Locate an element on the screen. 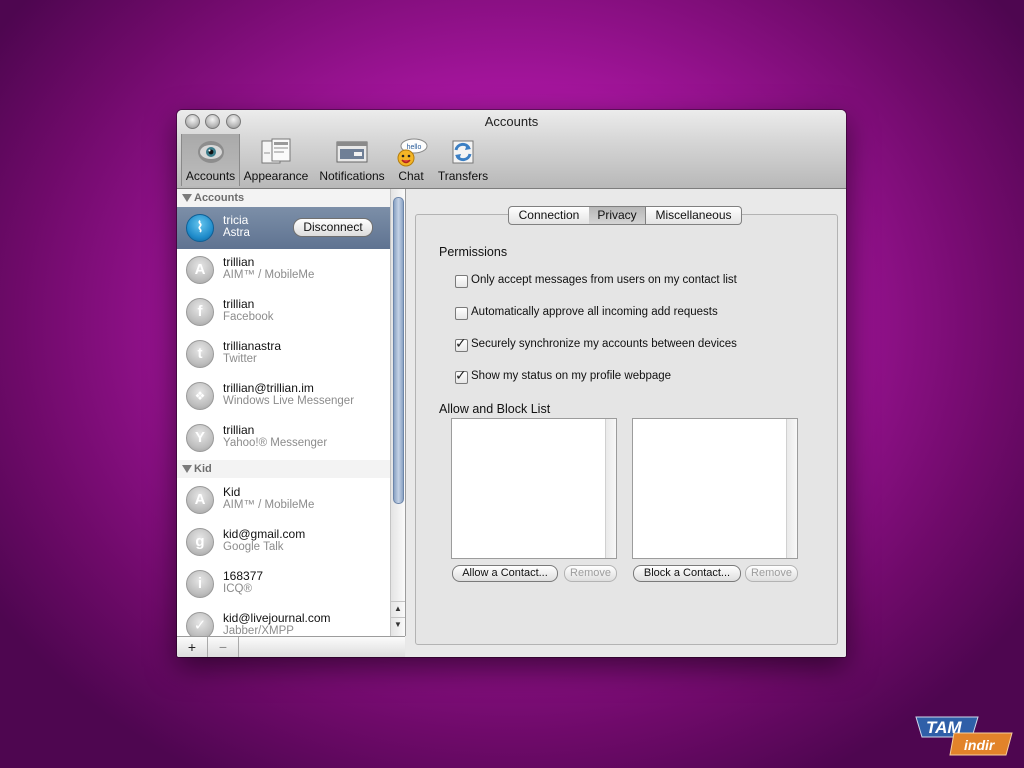 The height and width of the screenshot is (768, 1024). chat-icon-text: hello is located at coordinates (414, 147).